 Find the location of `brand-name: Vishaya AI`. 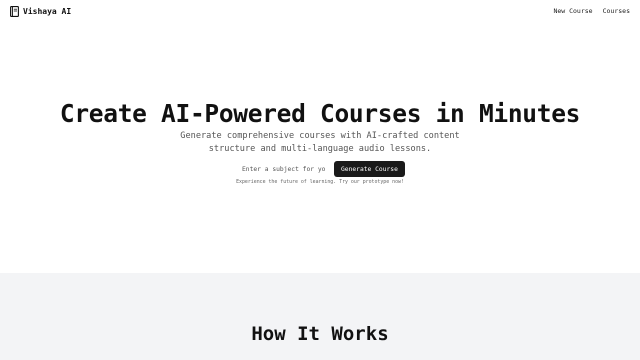

brand-name: Vishaya AI is located at coordinates (47, 11).